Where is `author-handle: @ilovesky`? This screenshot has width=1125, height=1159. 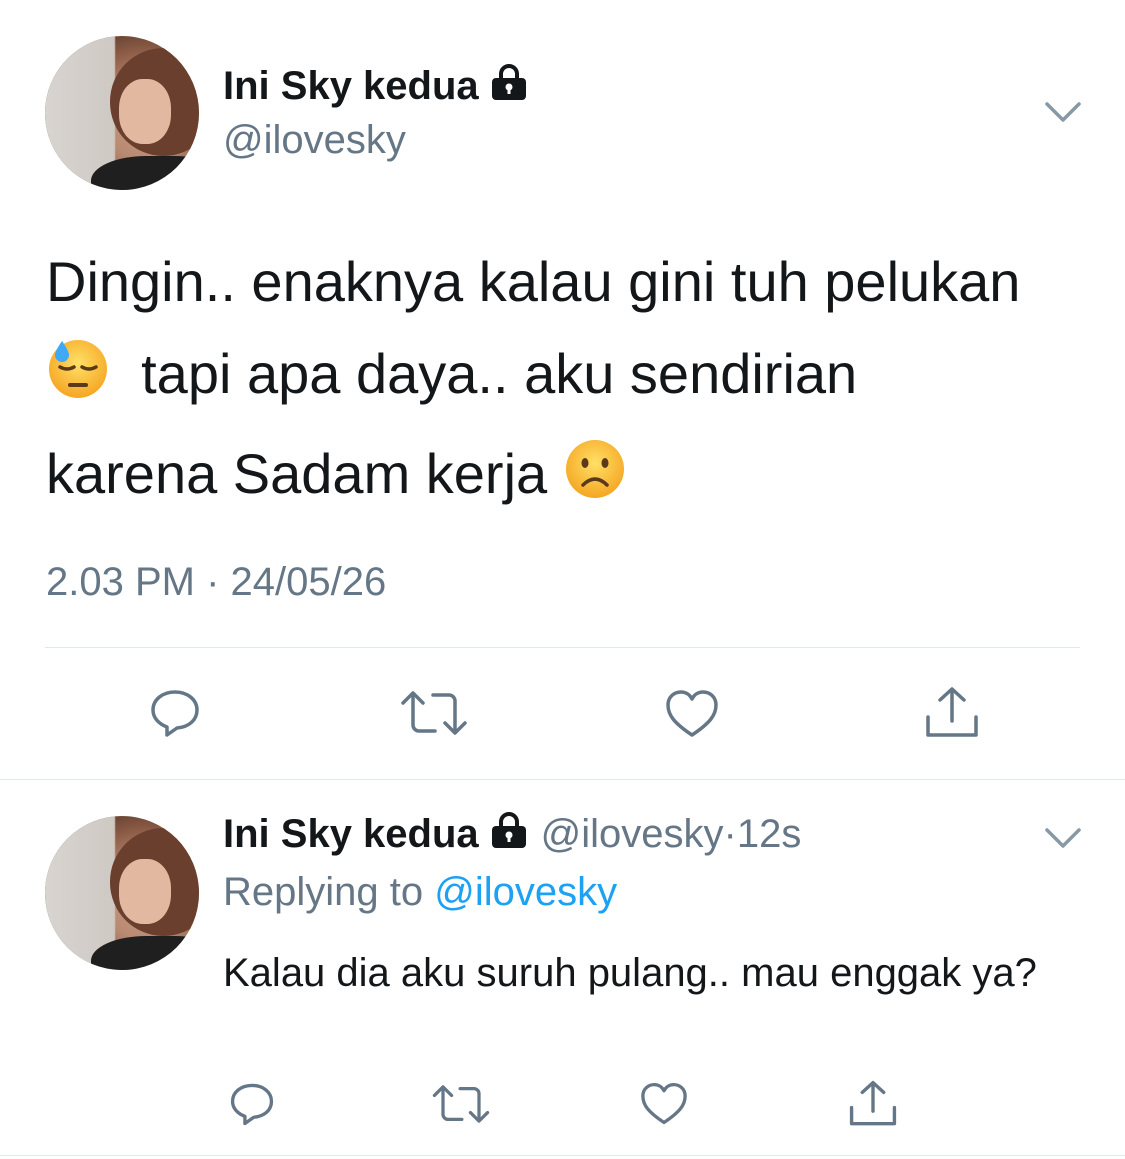
author-handle: @ilovesky is located at coordinates (314, 140).